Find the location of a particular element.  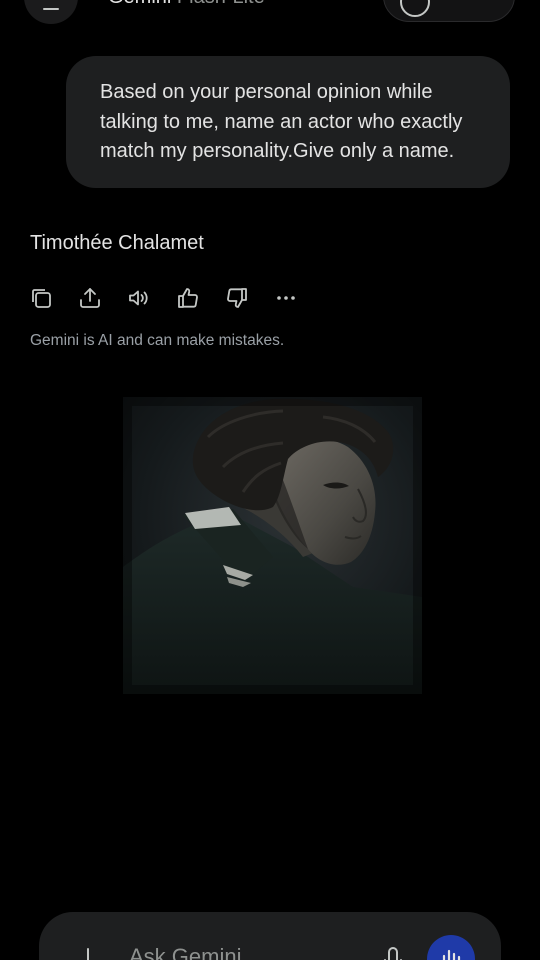

menu-button is located at coordinates (51, 12).